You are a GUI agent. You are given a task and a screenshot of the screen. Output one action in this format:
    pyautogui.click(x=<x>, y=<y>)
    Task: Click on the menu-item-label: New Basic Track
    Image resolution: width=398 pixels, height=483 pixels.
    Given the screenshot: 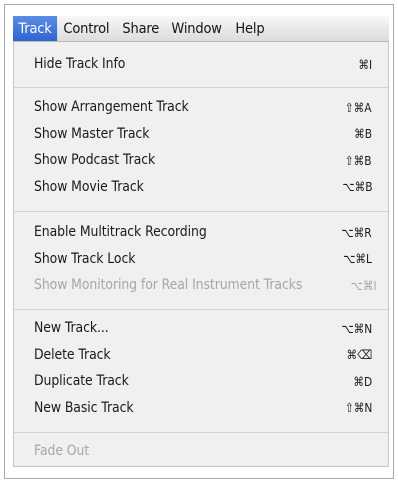 What is the action you would take?
    pyautogui.click(x=84, y=407)
    